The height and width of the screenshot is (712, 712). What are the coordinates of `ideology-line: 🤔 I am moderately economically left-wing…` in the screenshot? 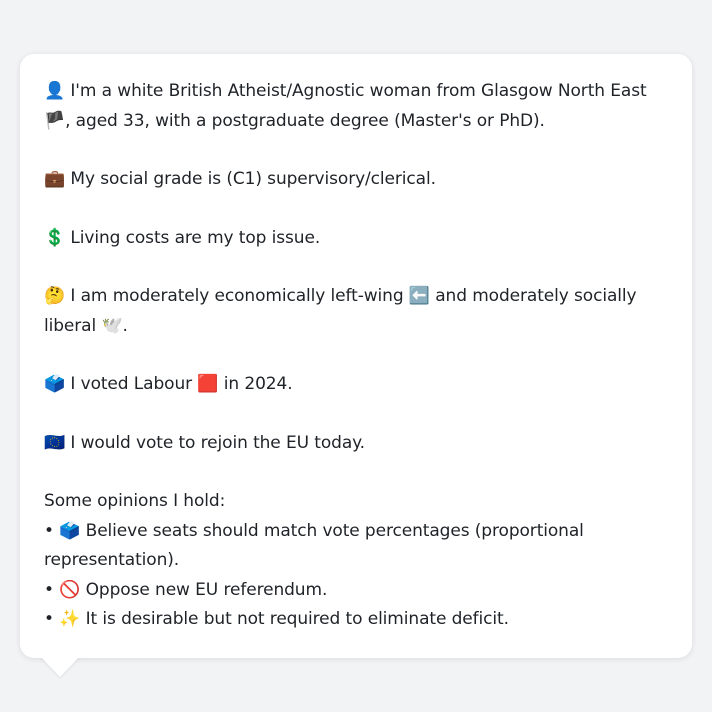 It's located at (356, 311).